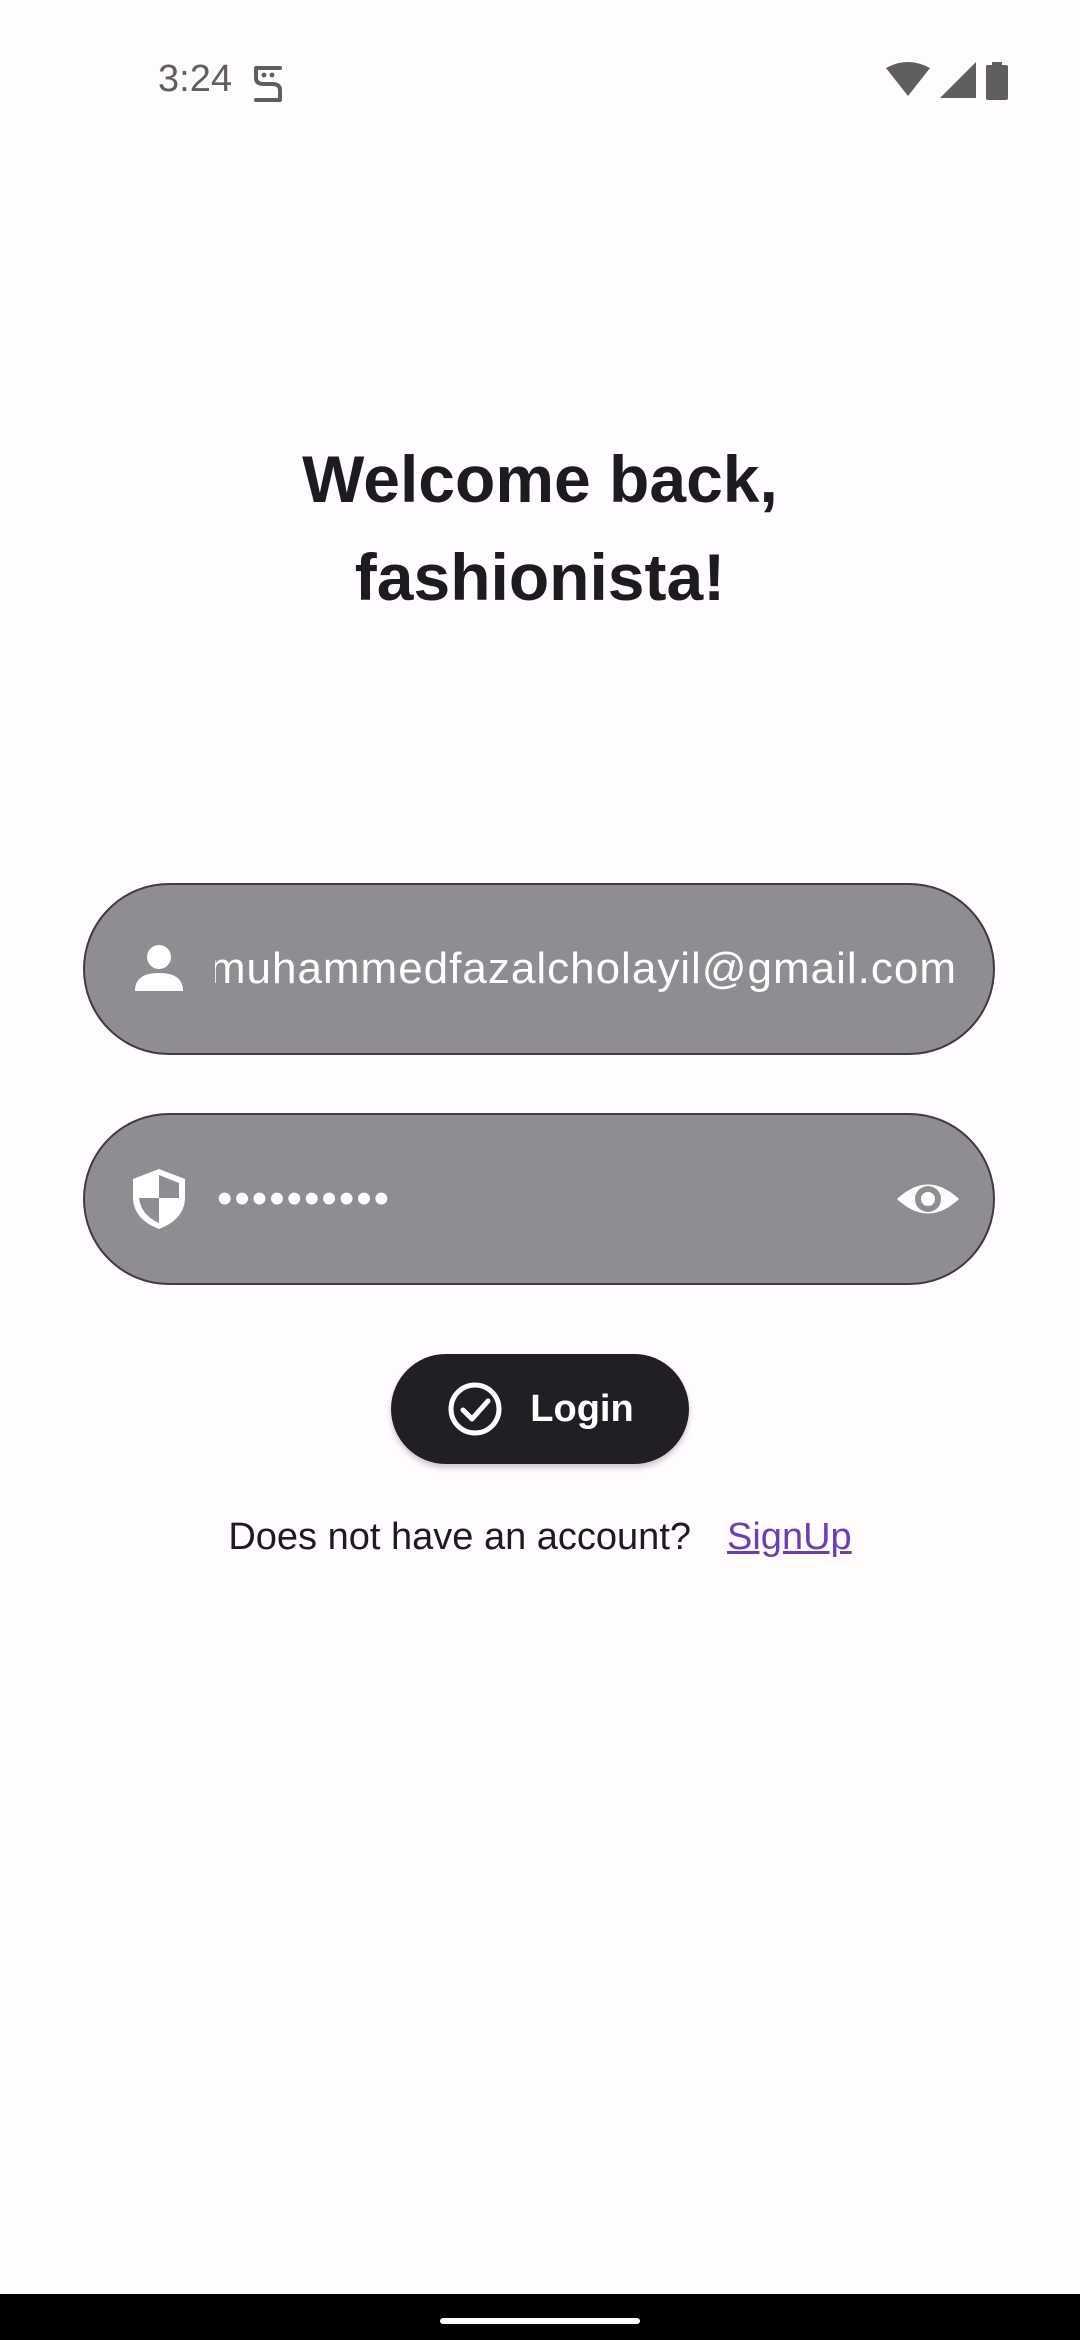  Describe the element at coordinates (540, 70) in the screenshot. I see `status-bar: 3:24` at that location.